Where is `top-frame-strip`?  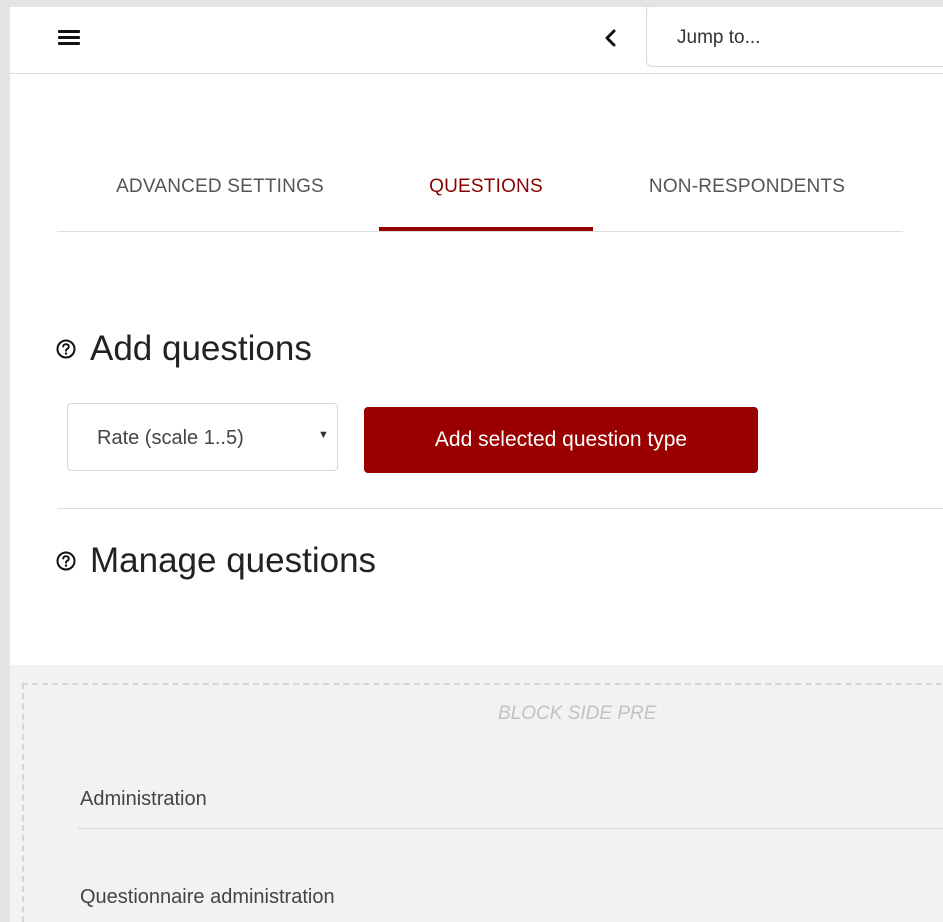 top-frame-strip is located at coordinates (471, 3).